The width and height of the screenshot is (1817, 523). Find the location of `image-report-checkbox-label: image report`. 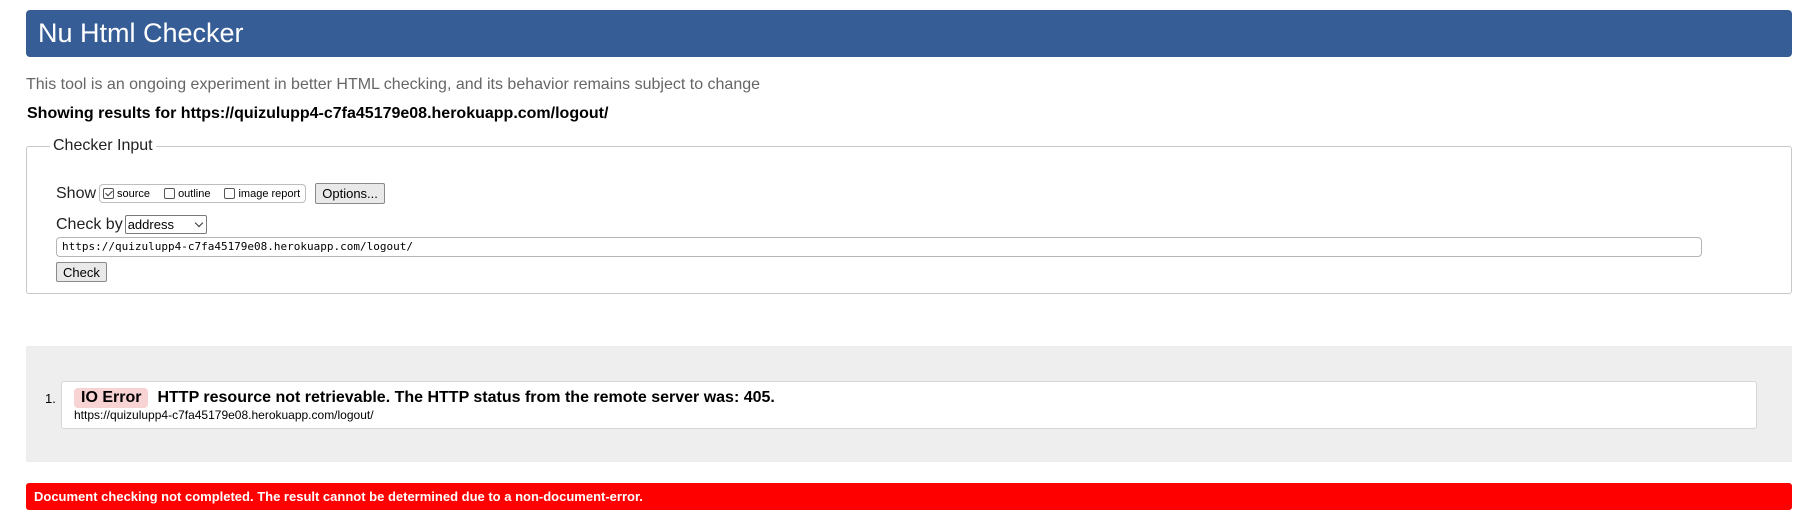

image-report-checkbox-label: image report is located at coordinates (269, 193).